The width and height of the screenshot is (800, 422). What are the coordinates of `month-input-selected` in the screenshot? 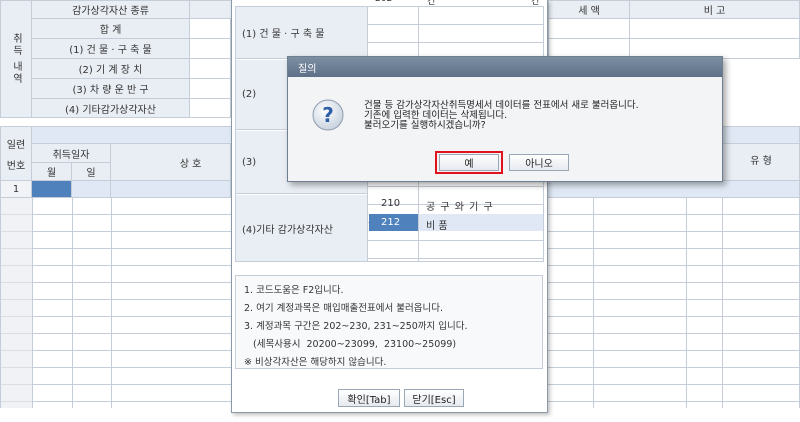 It's located at (52, 189).